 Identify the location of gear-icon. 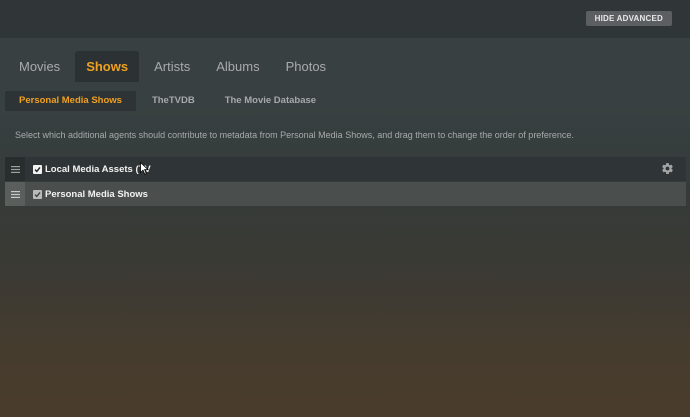
(667, 171).